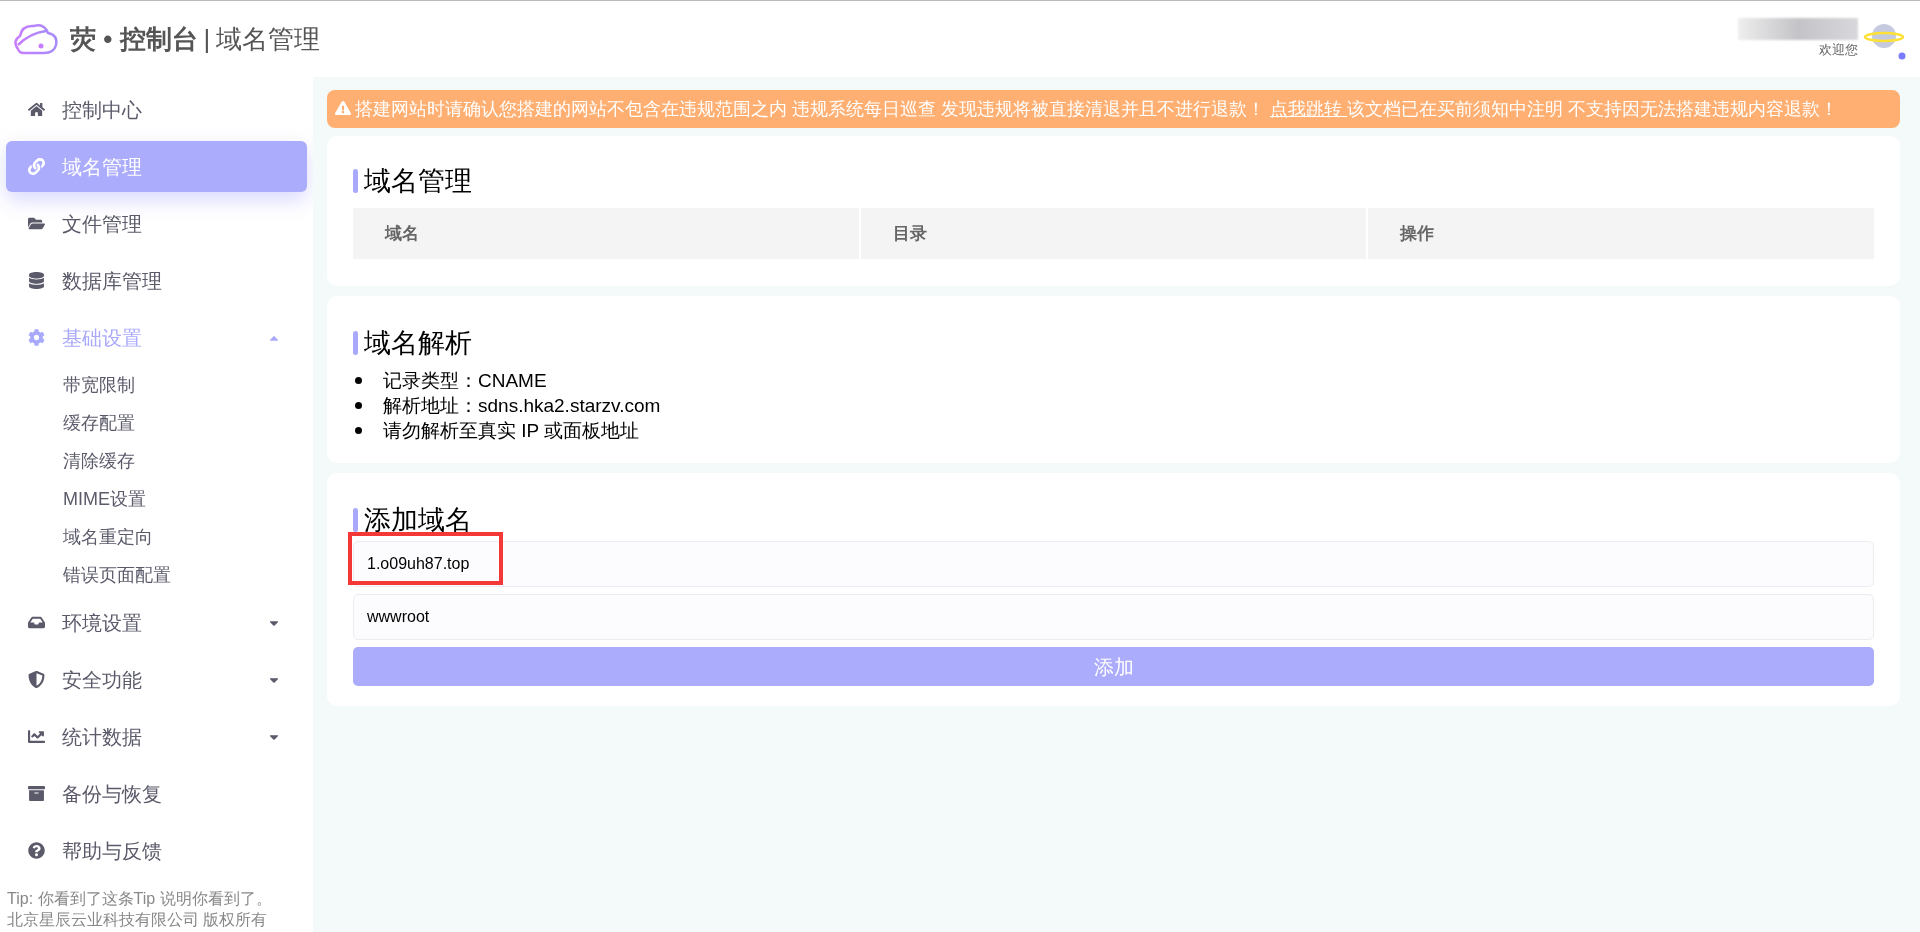 The image size is (1920, 932). Describe the element at coordinates (1113, 564) in the screenshot. I see `input-field: 1.o09uh87.top` at that location.